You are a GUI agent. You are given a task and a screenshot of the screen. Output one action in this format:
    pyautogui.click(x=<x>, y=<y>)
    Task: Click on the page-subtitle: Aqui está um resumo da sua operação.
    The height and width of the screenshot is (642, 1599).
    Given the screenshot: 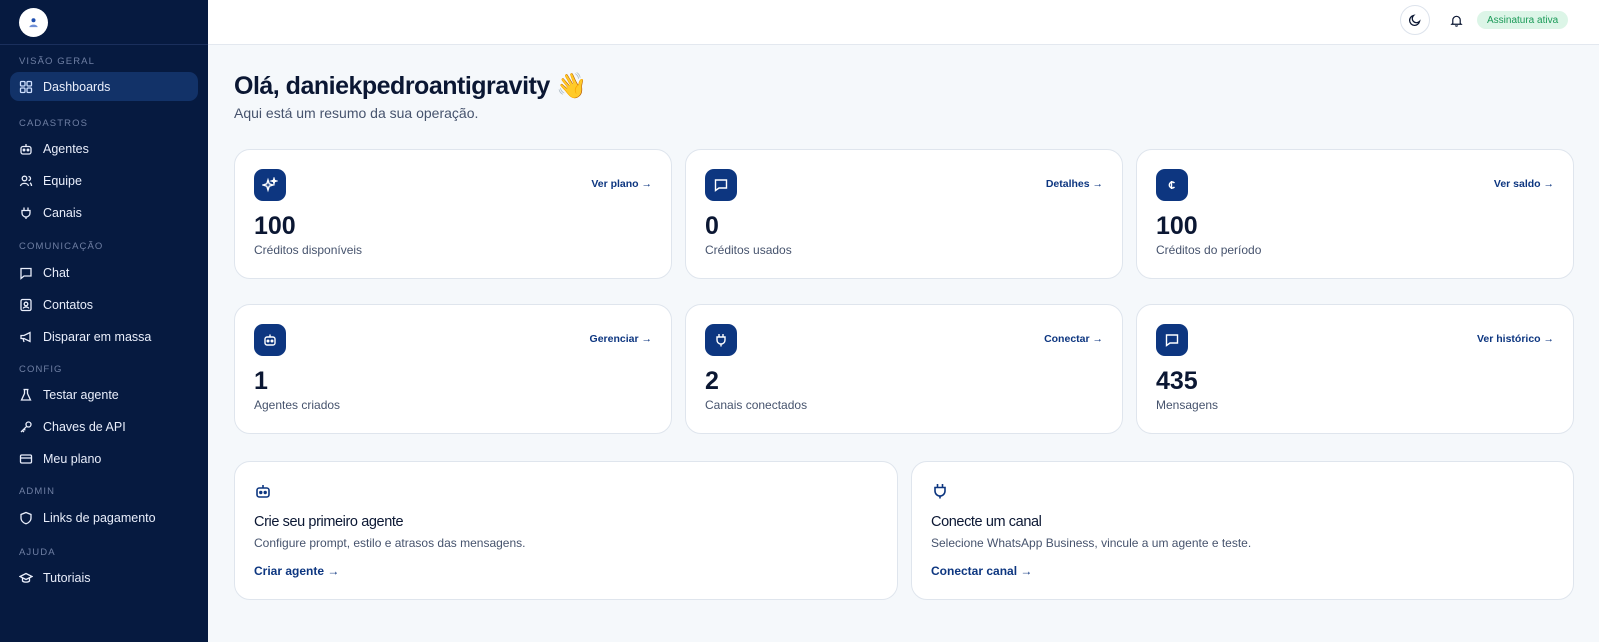 What is the action you would take?
    pyautogui.click(x=356, y=113)
    